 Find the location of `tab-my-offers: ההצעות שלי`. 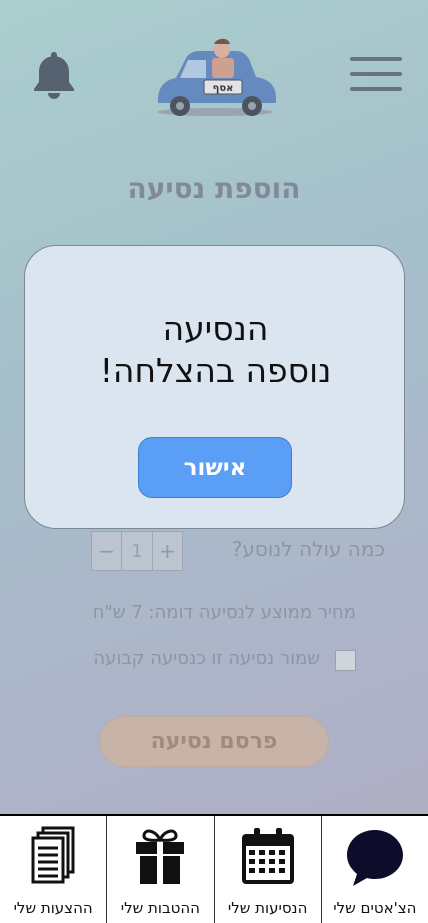

tab-my-offers: ההצעות שלי is located at coordinates (53, 869).